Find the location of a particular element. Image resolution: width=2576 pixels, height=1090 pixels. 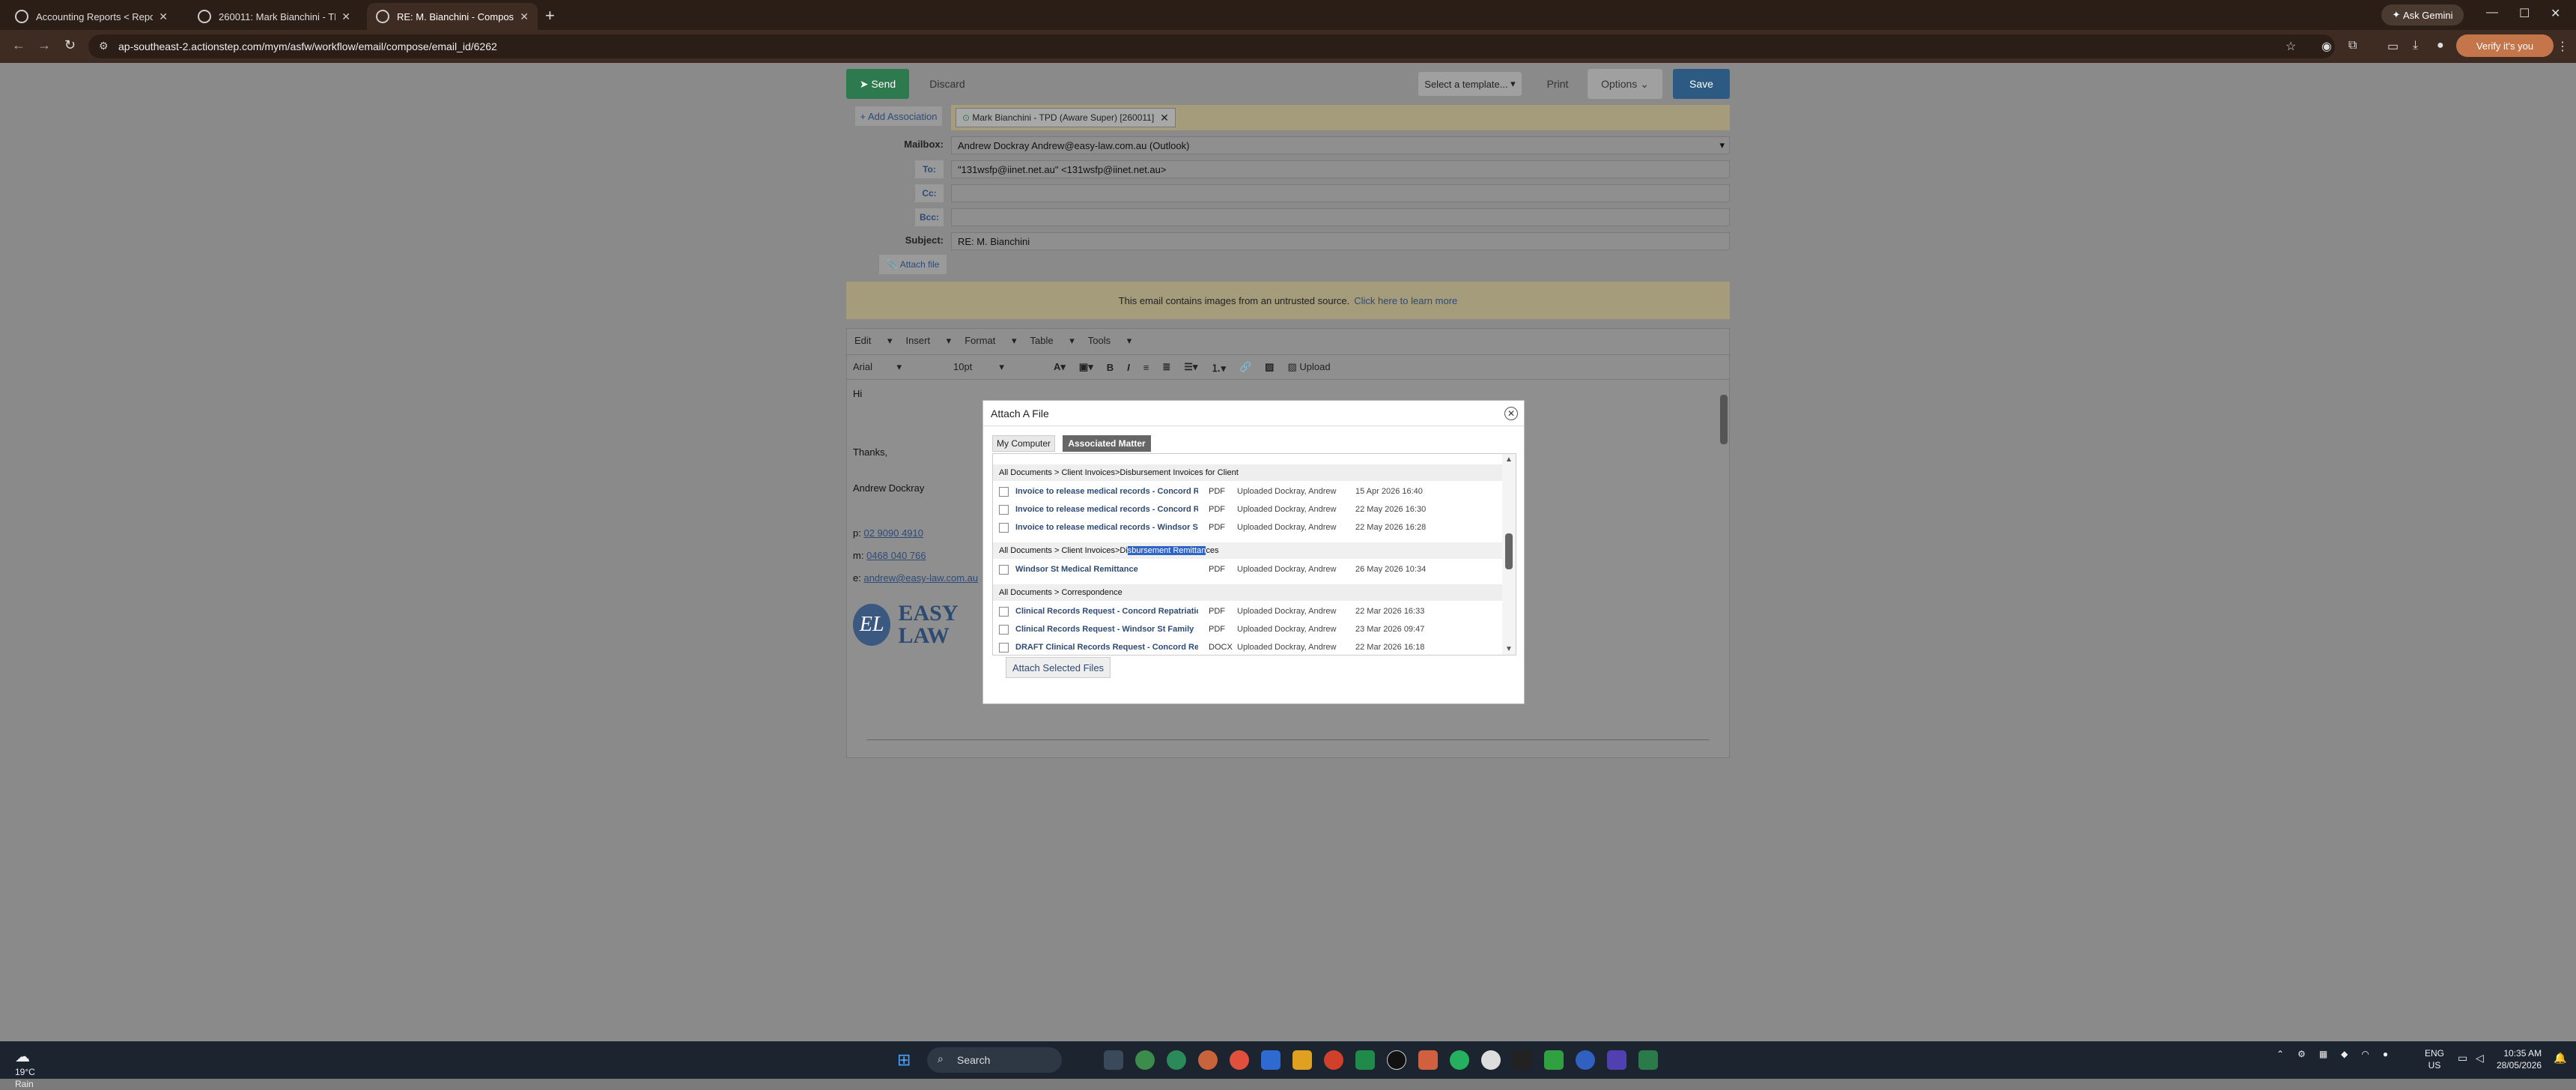

chevron-up-icon: ⌃ is located at coordinates (2280, 1054).